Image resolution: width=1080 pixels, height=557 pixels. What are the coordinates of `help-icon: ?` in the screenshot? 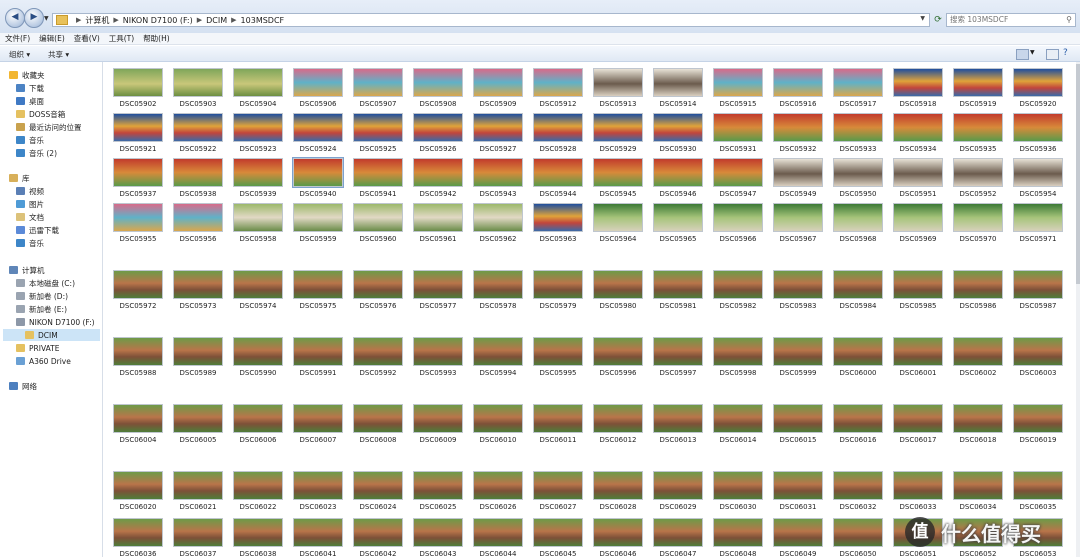 It's located at (1065, 53).